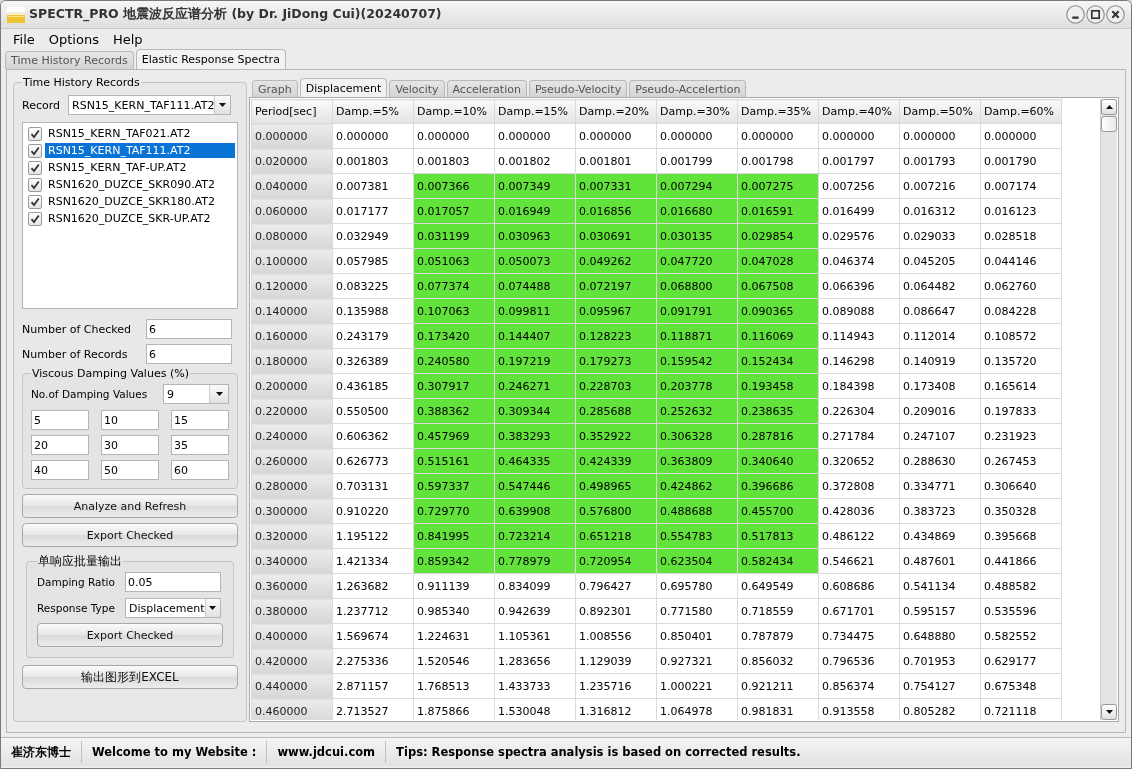 Image resolution: width=1132 pixels, height=769 pixels. What do you see at coordinates (127, 39) in the screenshot?
I see `menu-item: Help` at bounding box center [127, 39].